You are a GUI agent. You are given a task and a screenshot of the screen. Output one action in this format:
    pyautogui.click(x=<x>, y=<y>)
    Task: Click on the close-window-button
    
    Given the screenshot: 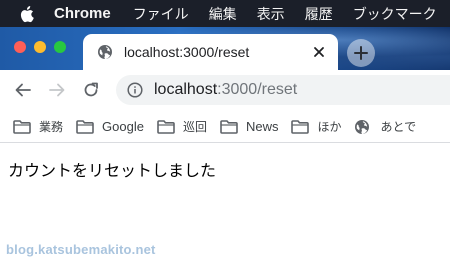 What is the action you would take?
    pyautogui.click(x=20, y=47)
    